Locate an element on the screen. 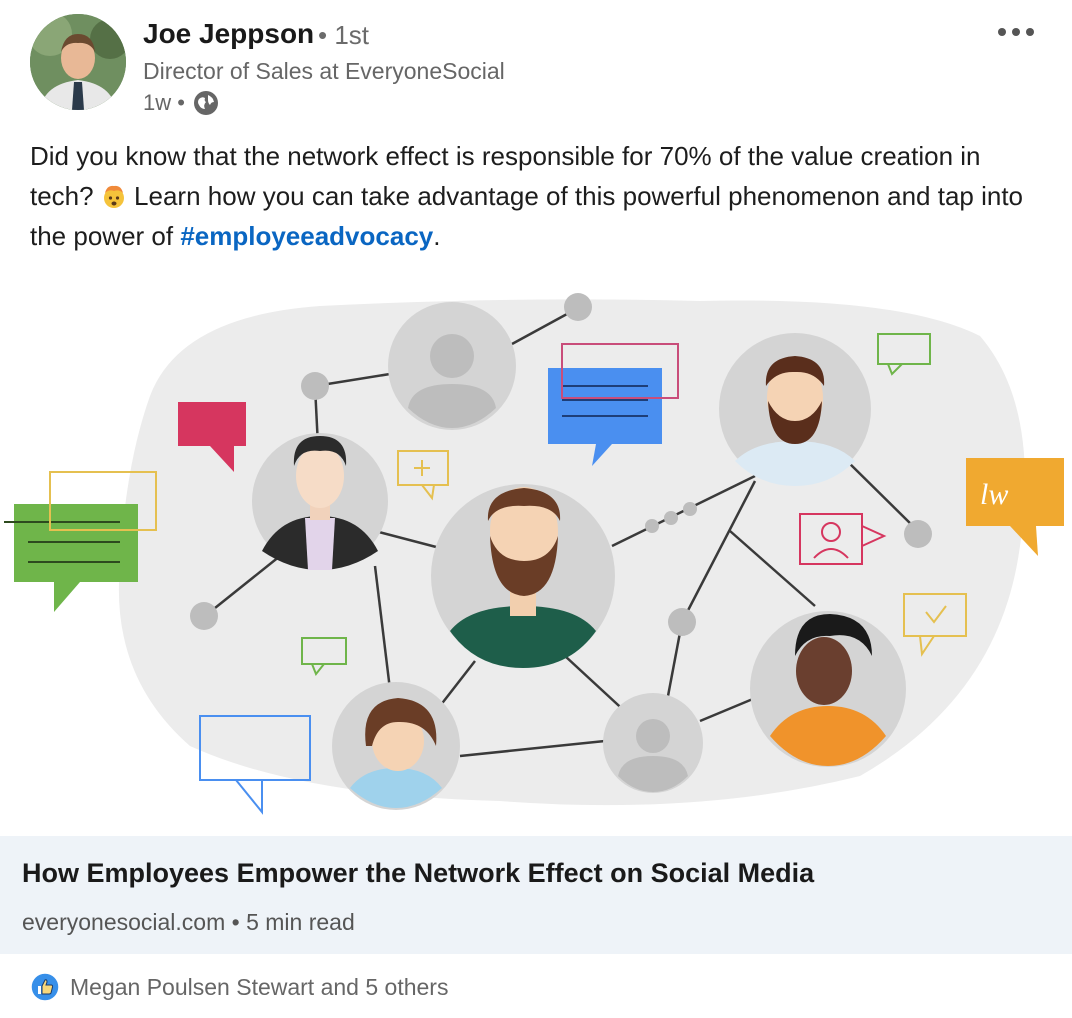  globe-icon is located at coordinates (205, 103).